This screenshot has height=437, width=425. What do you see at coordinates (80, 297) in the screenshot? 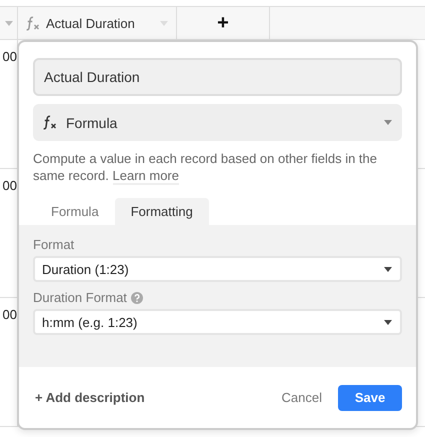
I see `setting-label: Duration Format` at bounding box center [80, 297].